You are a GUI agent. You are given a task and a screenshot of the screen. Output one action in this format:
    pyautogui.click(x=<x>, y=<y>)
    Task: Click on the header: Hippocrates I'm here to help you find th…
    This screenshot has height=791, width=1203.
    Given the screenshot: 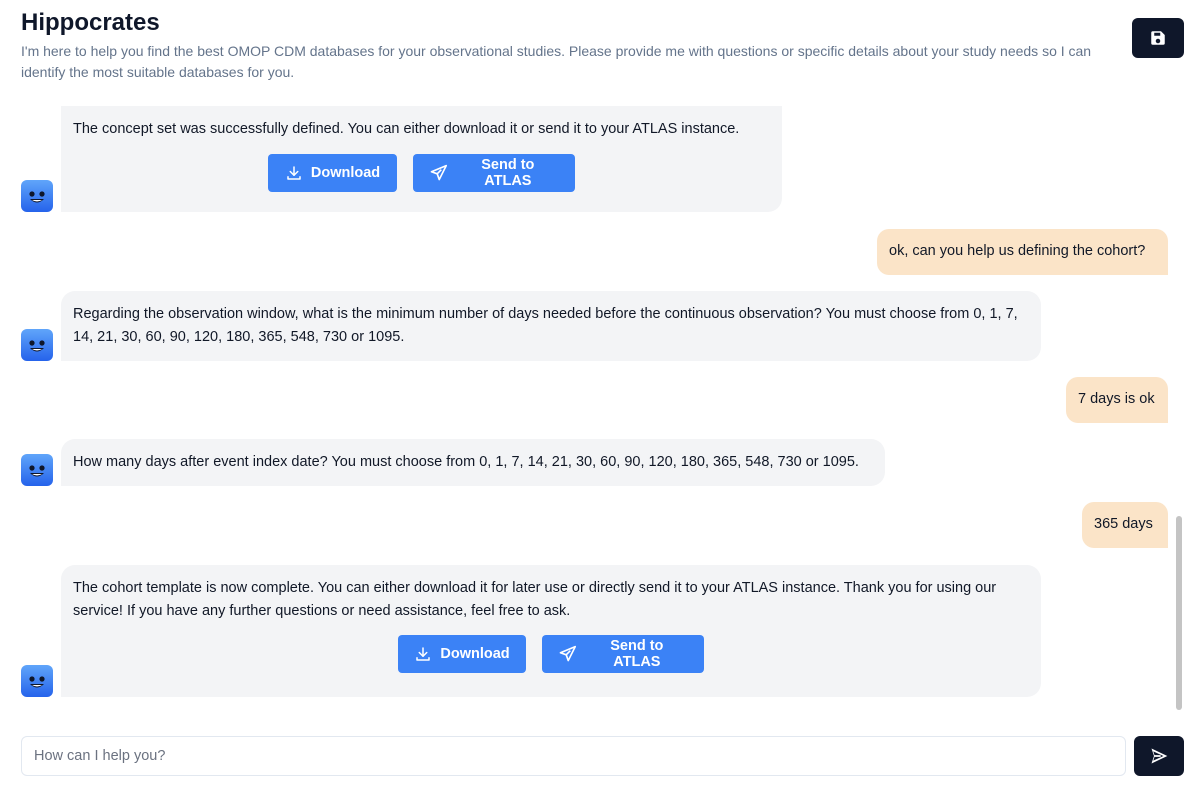 What is the action you would take?
    pyautogui.click(x=576, y=45)
    